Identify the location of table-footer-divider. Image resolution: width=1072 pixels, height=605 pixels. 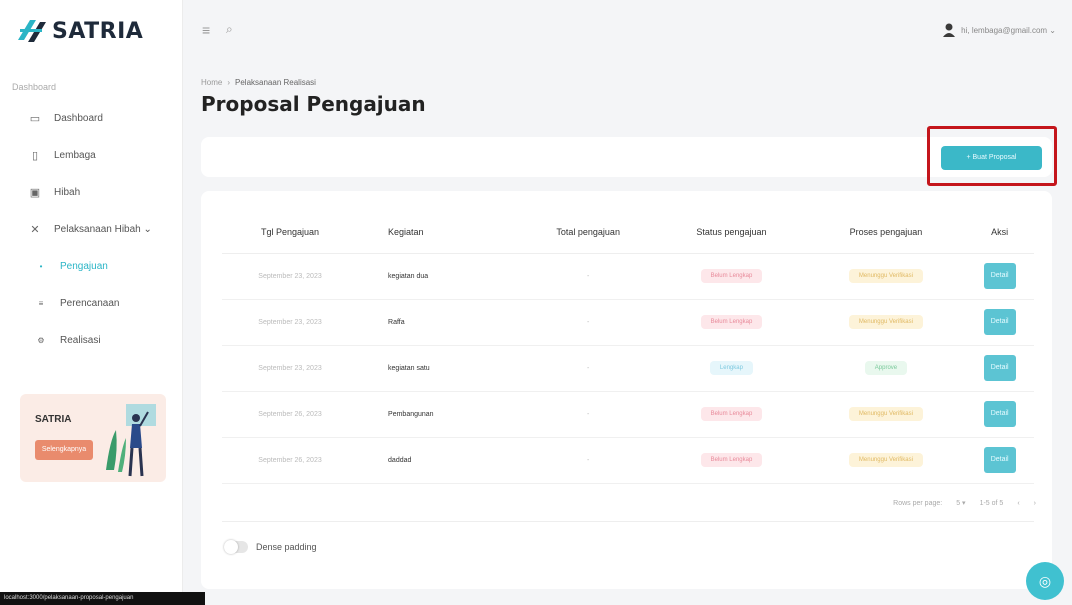
(628, 521).